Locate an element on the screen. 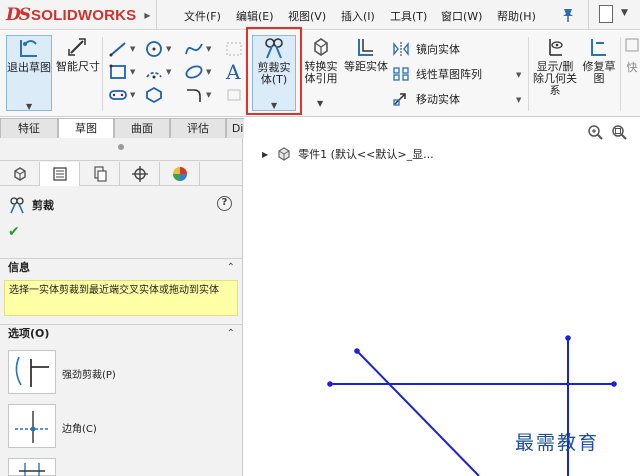 The width and height of the screenshot is (640, 476). quick-snaps-button: 快 is located at coordinates (632, 54).